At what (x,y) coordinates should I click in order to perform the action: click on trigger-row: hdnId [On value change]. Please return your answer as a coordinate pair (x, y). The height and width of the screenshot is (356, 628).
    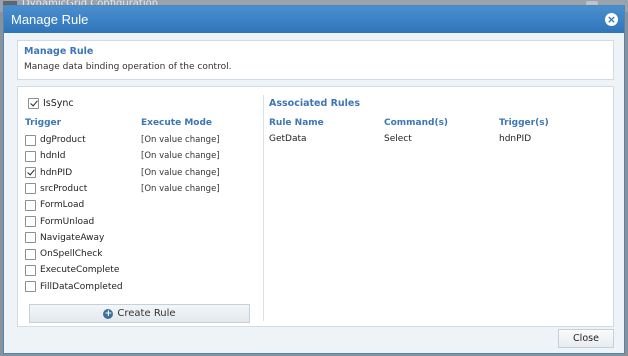
    Looking at the image, I should click on (140, 156).